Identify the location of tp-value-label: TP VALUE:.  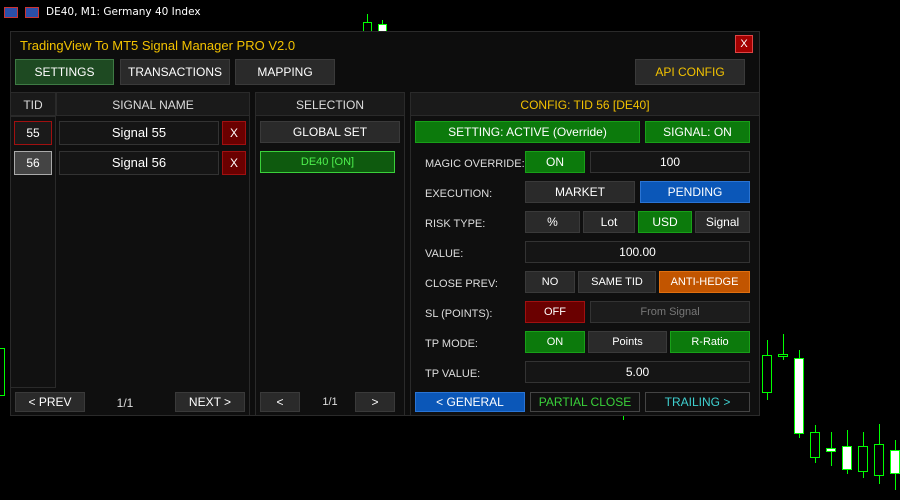
(453, 374).